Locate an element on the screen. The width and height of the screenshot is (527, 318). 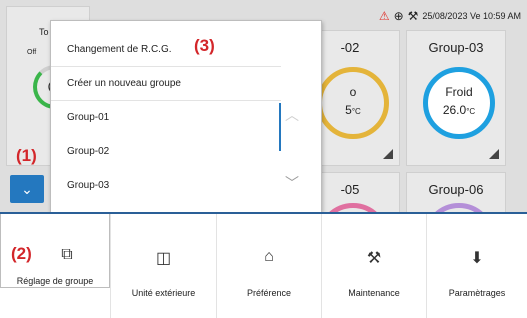
menu-item-create-group: Créer un nouveau groupe is located at coordinates (166, 84).